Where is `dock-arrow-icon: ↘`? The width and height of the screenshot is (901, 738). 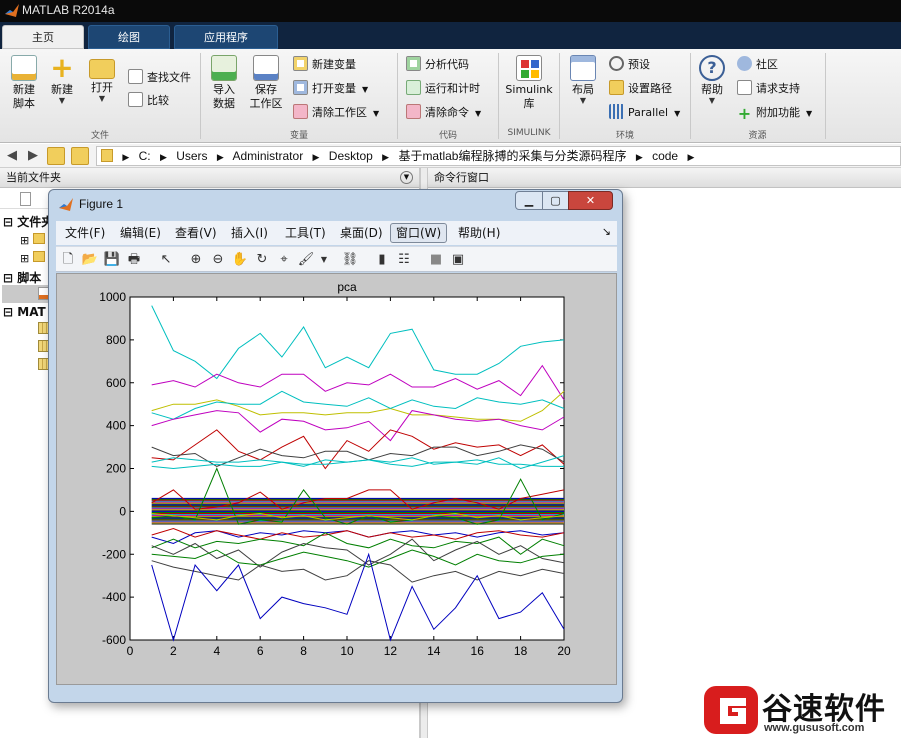 dock-arrow-icon: ↘ is located at coordinates (606, 231).